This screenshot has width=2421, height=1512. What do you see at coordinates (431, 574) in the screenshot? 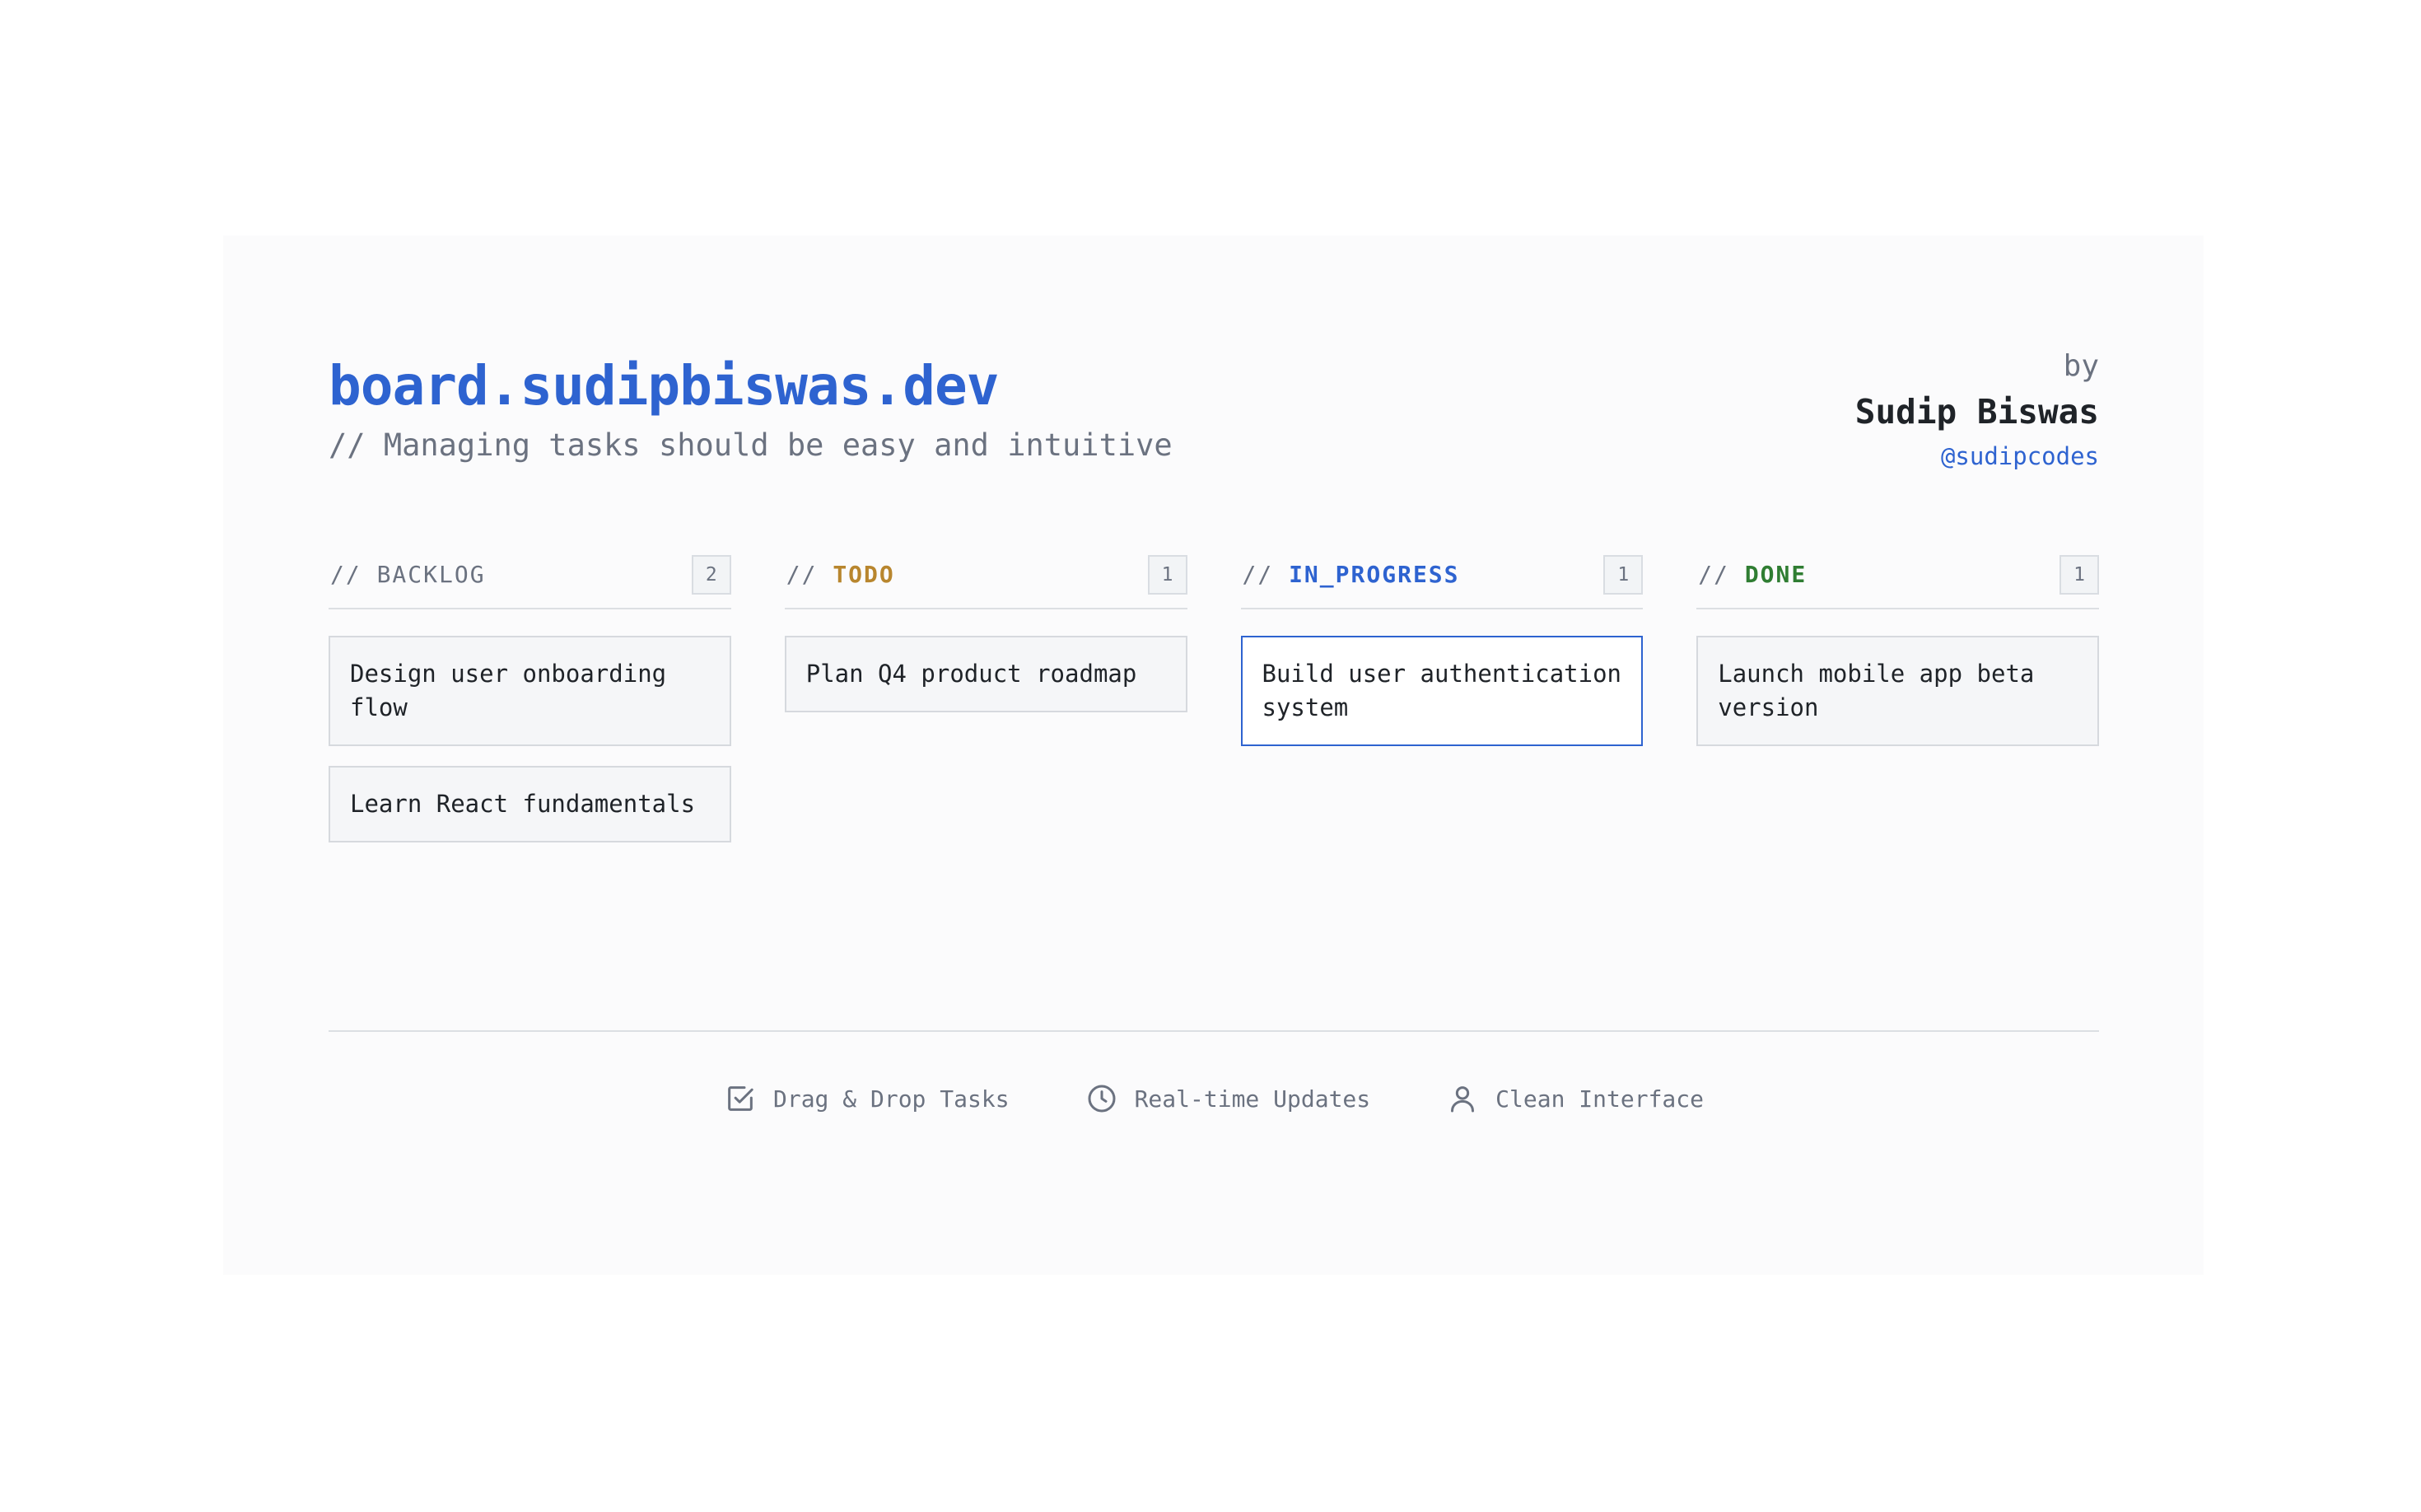
I see `column-name: BACKLOG` at bounding box center [431, 574].